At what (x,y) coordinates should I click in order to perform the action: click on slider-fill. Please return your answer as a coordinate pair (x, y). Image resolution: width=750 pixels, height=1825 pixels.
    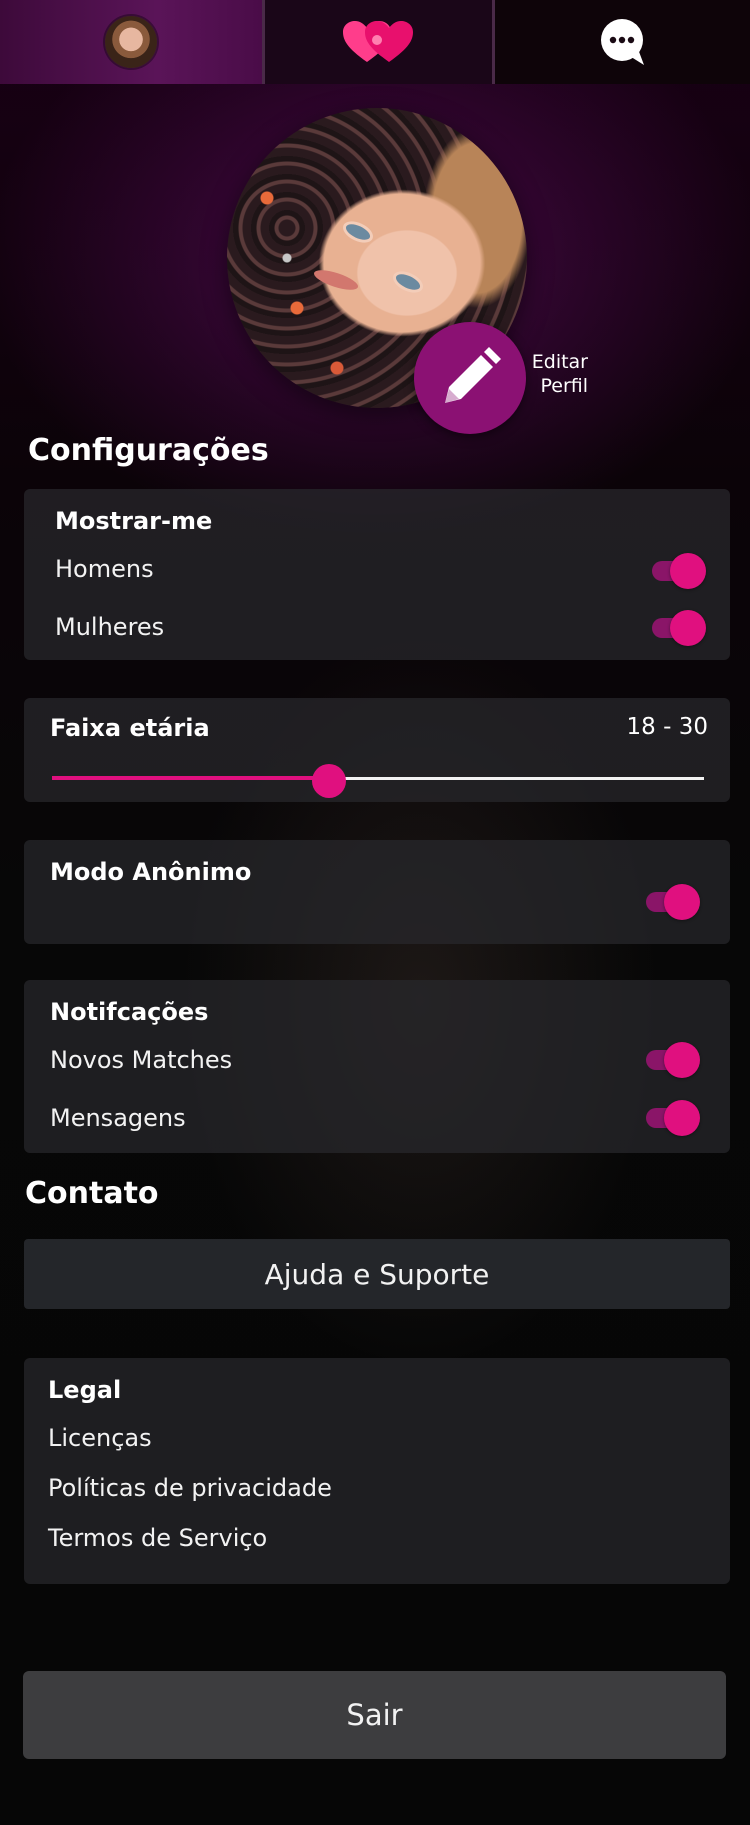
    Looking at the image, I should click on (191, 778).